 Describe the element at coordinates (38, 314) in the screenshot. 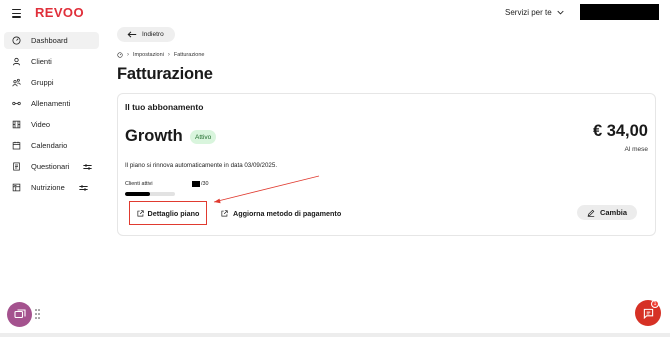

I see `drag-handle-icon` at that location.